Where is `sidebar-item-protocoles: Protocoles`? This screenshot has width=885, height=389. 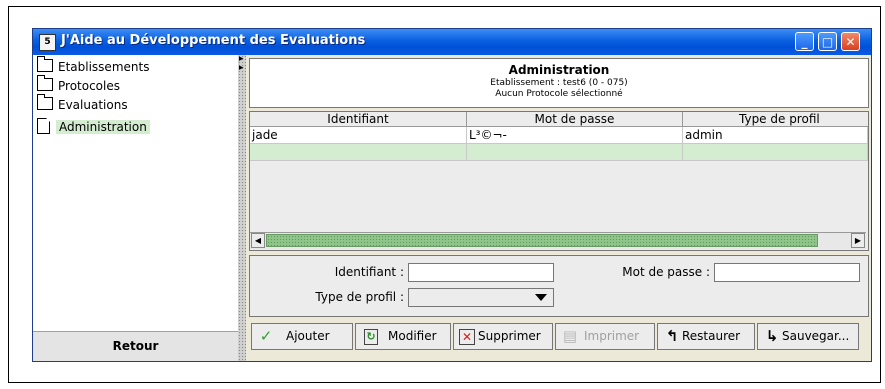
sidebar-item-protocoles: Protocoles is located at coordinates (78, 85).